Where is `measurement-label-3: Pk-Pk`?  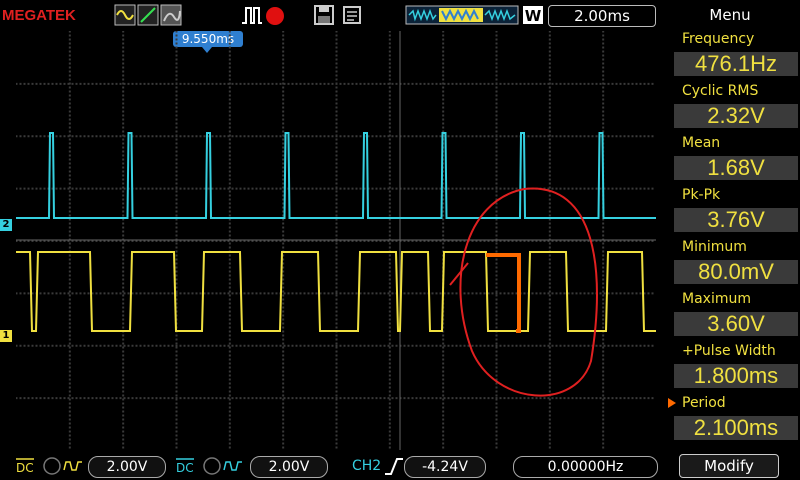
measurement-label-3: Pk-Pk is located at coordinates (701, 195).